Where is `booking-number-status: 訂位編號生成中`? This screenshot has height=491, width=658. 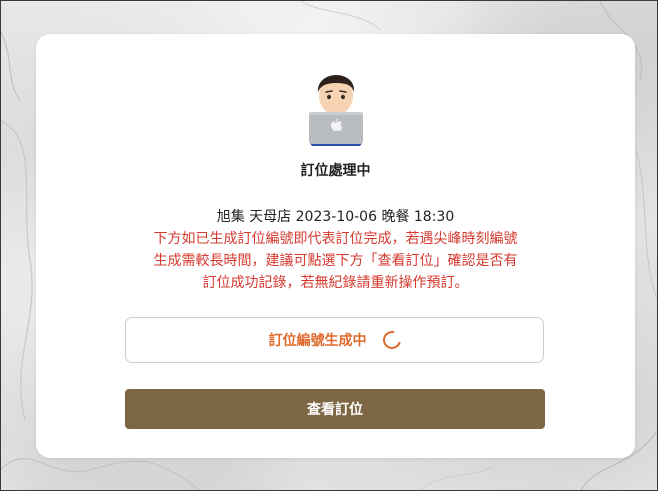
booking-number-status: 訂位編號生成中 is located at coordinates (334, 340).